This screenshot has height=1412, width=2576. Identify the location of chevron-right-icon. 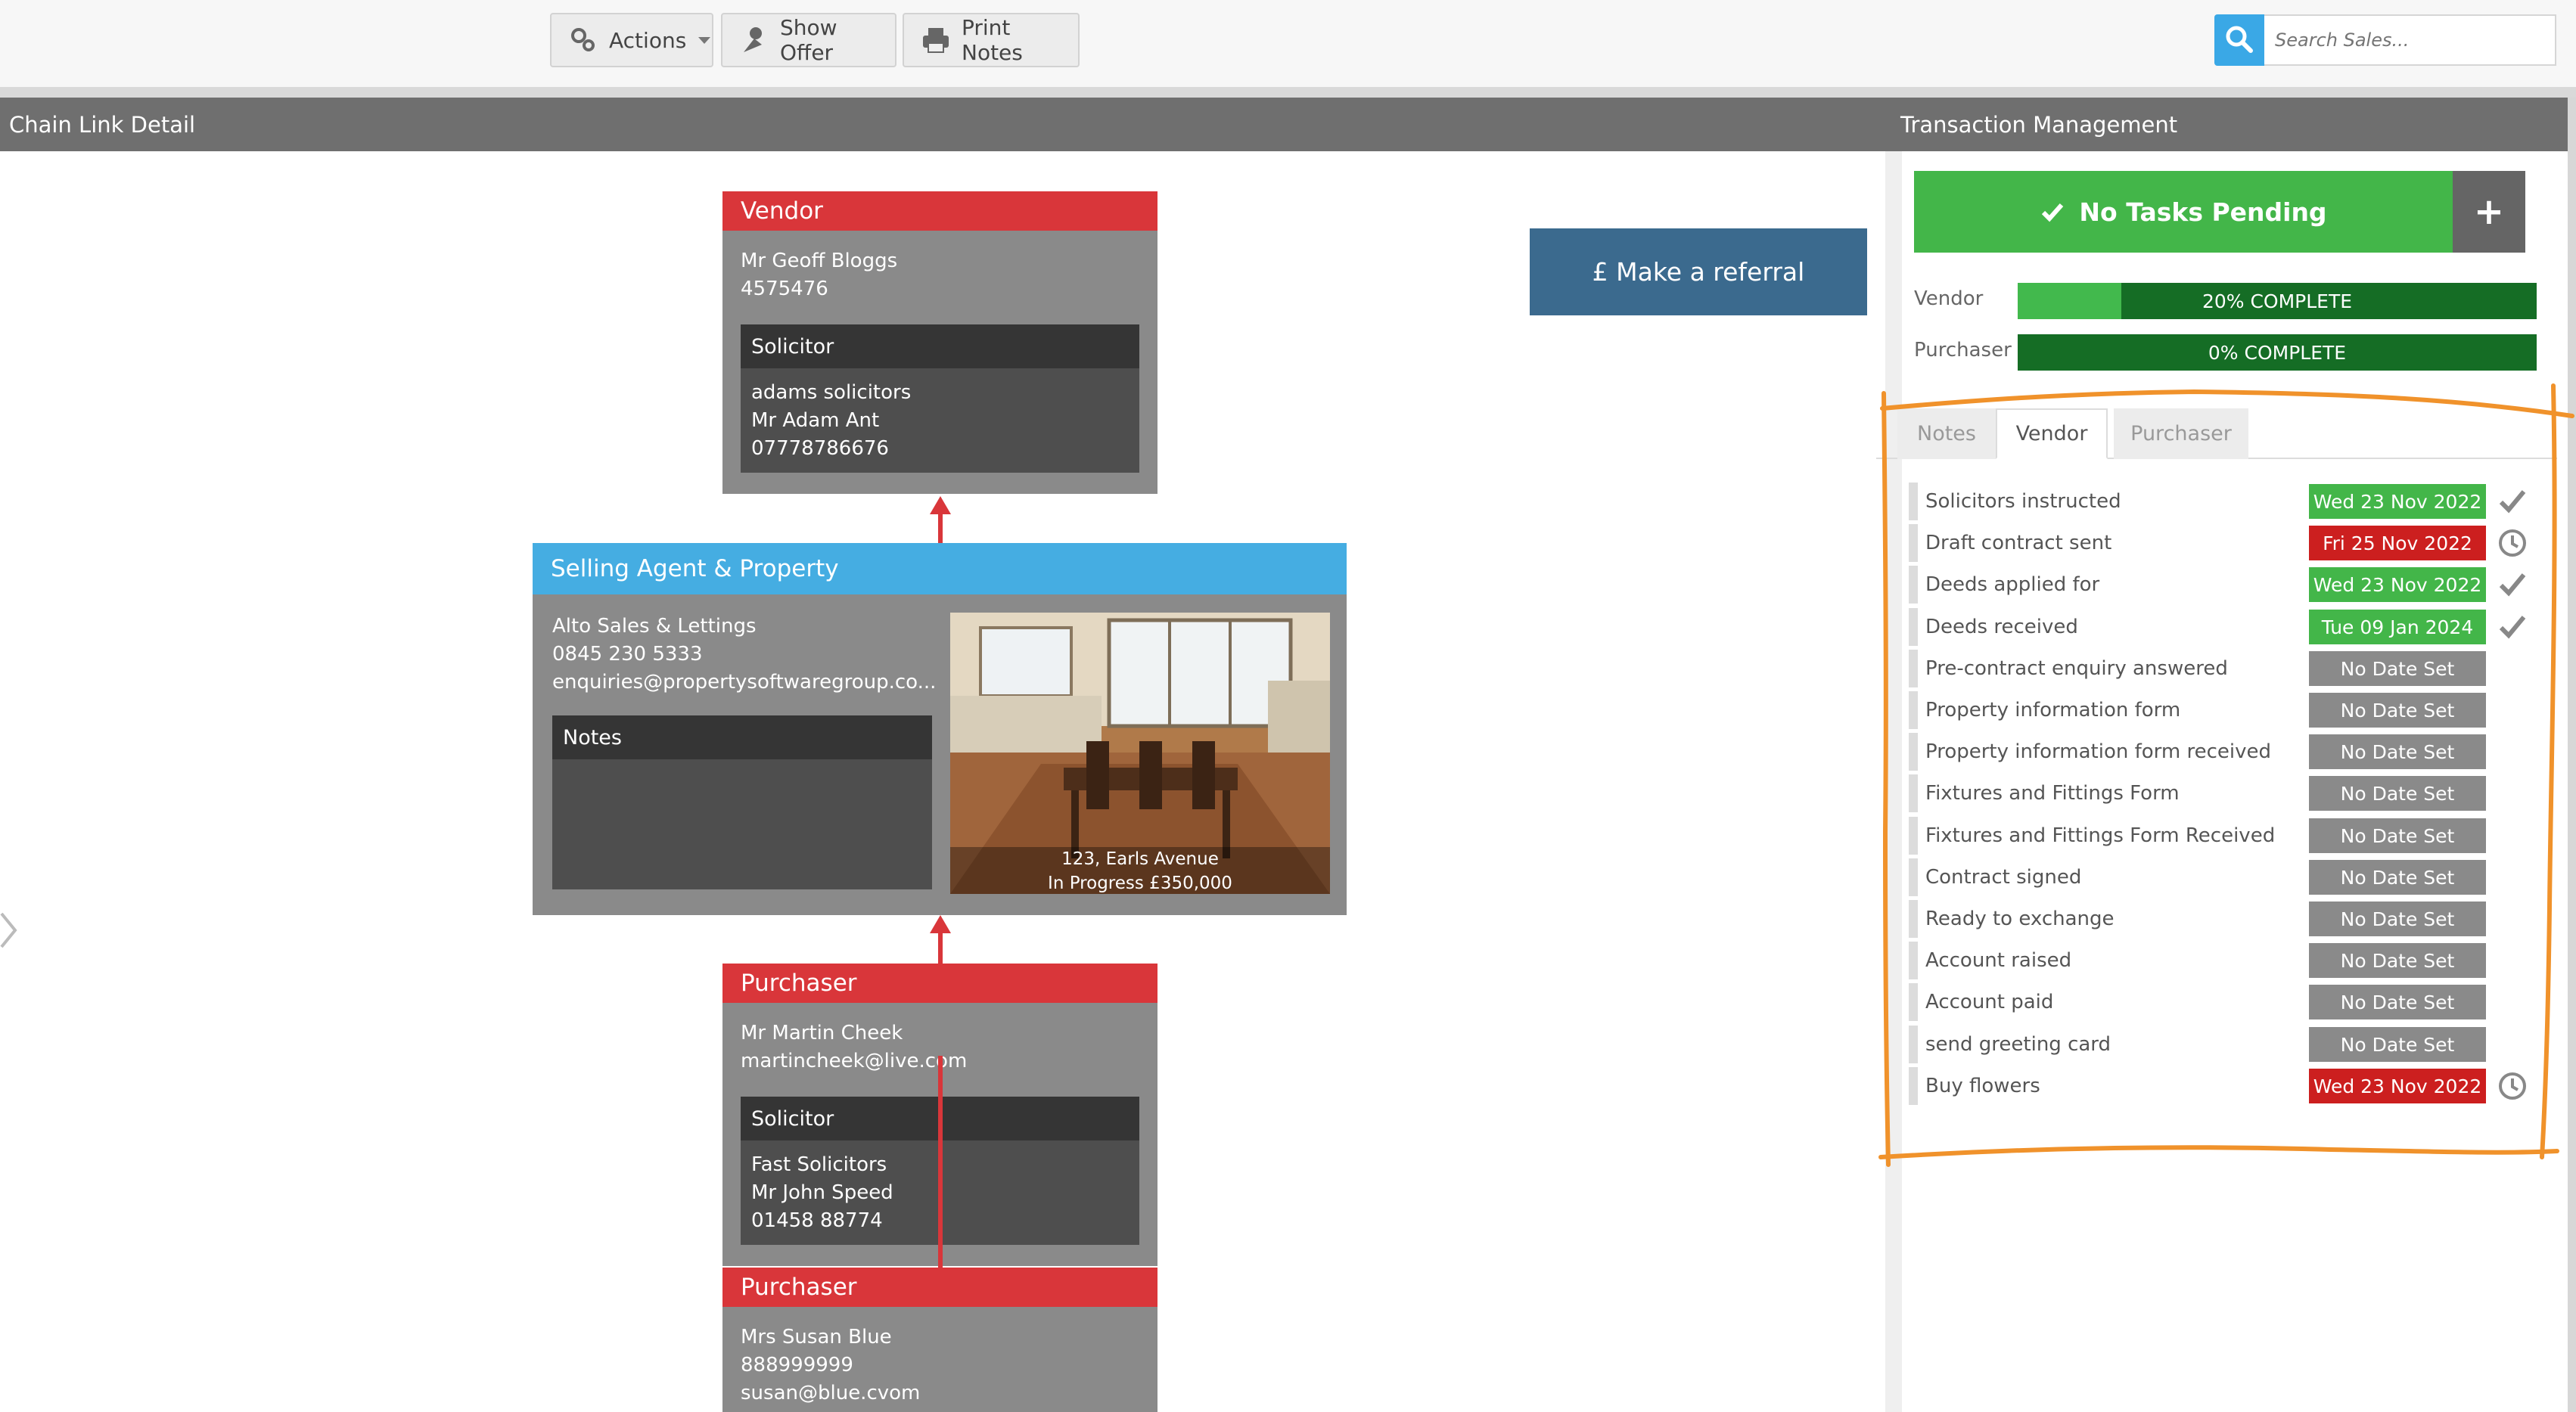
(10, 931).